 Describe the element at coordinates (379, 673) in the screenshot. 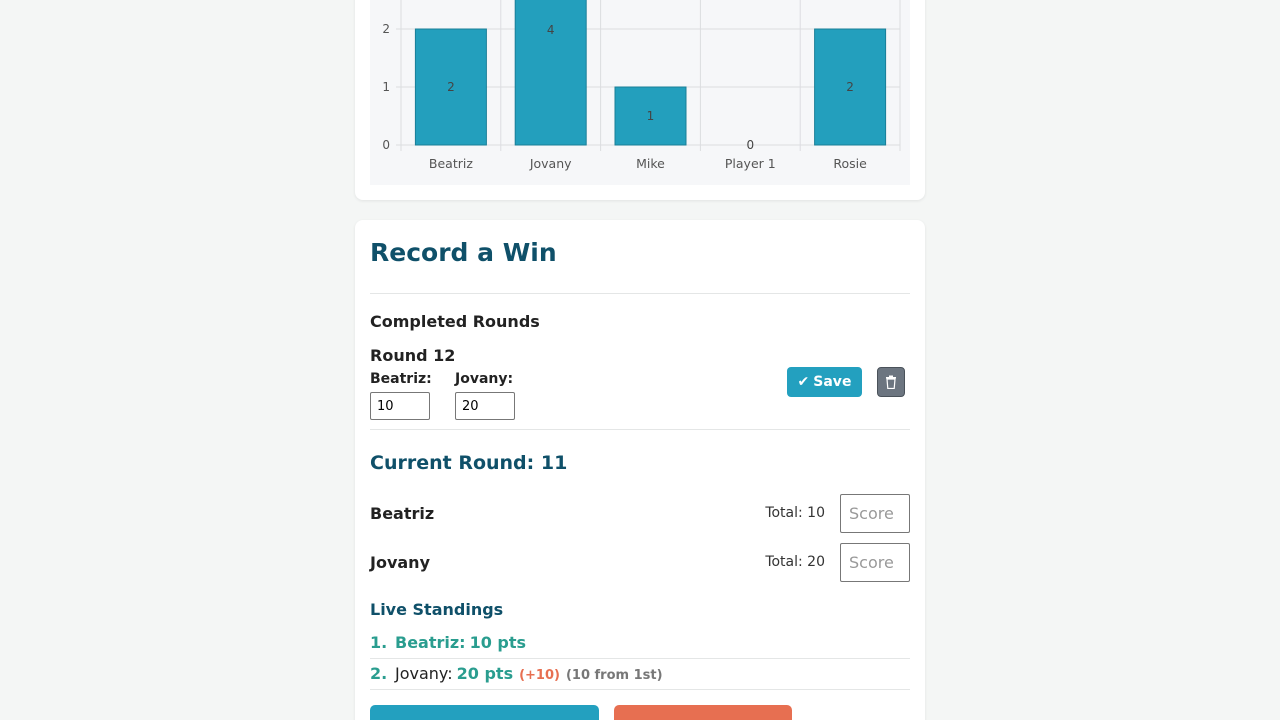

I see `standing-rank: 2.` at that location.